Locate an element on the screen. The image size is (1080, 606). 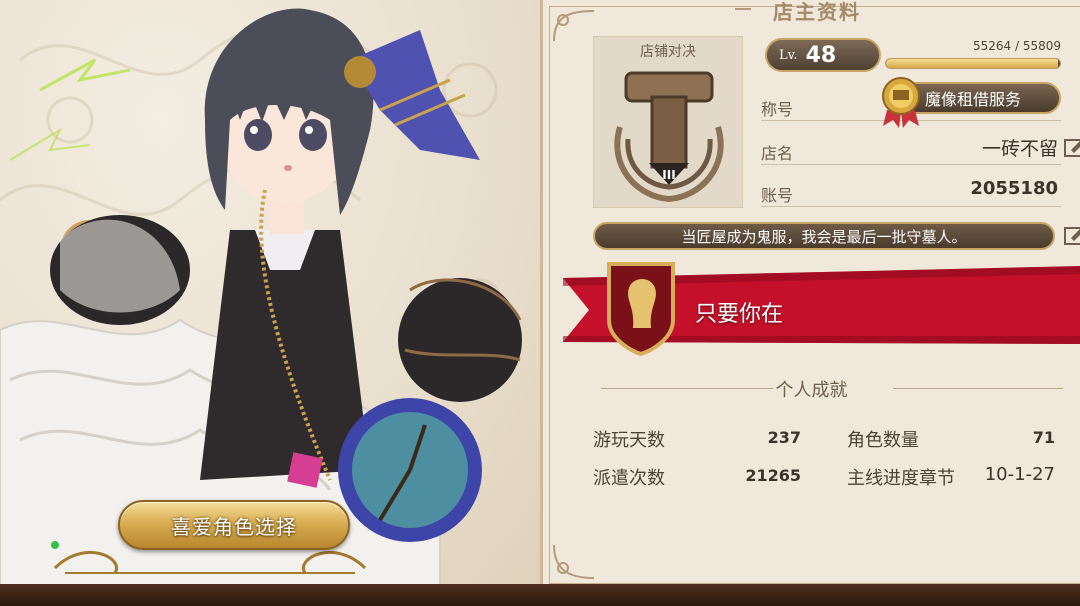
level-badge: Lv. 48 is located at coordinates (823, 55).